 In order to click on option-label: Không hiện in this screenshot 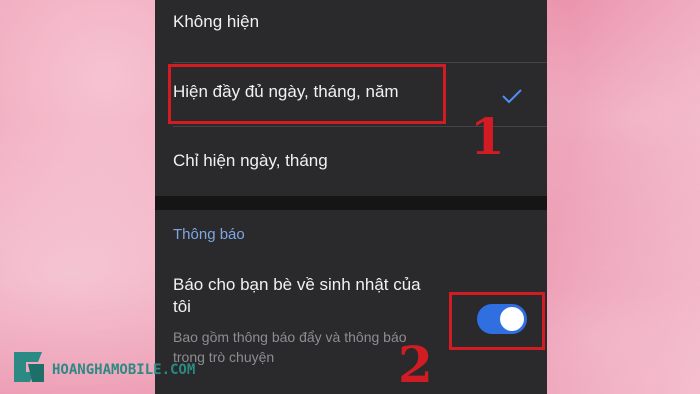, I will do `click(216, 21)`.